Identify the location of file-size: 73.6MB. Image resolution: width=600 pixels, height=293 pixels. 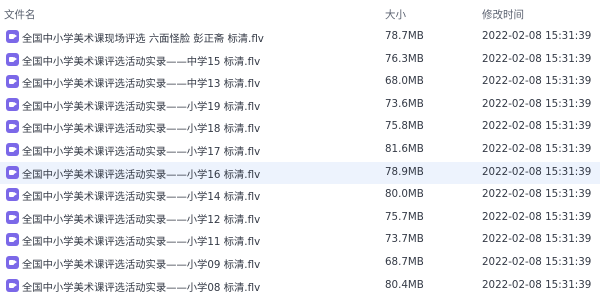
(404, 103).